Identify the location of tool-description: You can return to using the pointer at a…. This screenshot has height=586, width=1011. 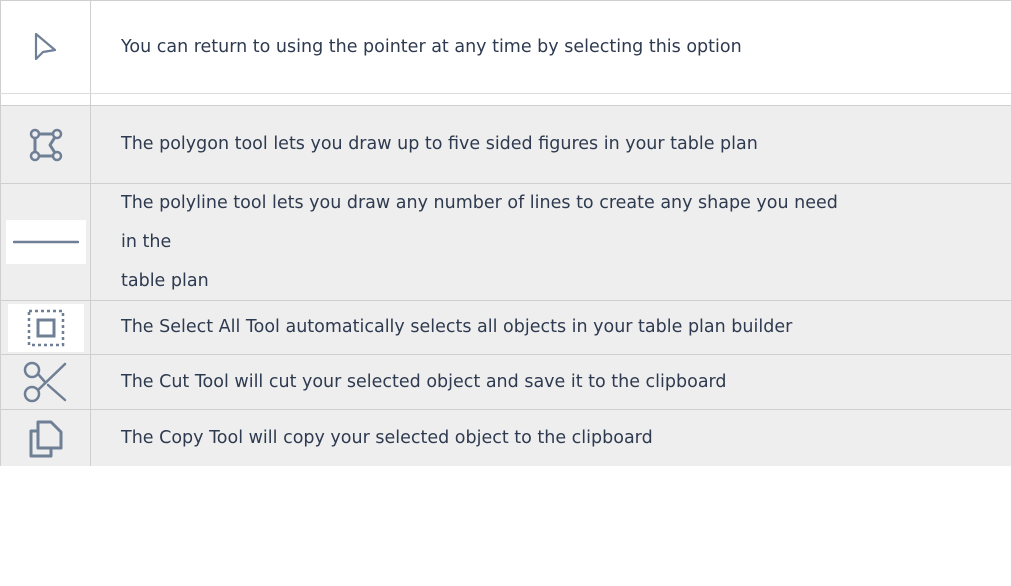
(551, 47).